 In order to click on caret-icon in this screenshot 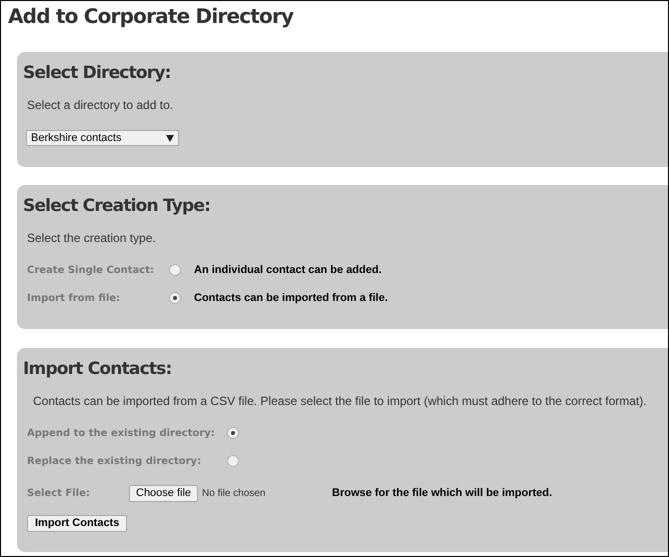, I will do `click(170, 138)`.